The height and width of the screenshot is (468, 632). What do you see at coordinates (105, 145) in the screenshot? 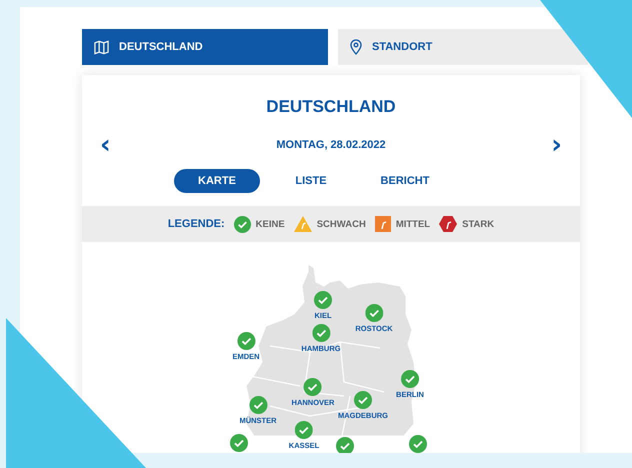
I see `previous-day-button: ‹` at bounding box center [105, 145].